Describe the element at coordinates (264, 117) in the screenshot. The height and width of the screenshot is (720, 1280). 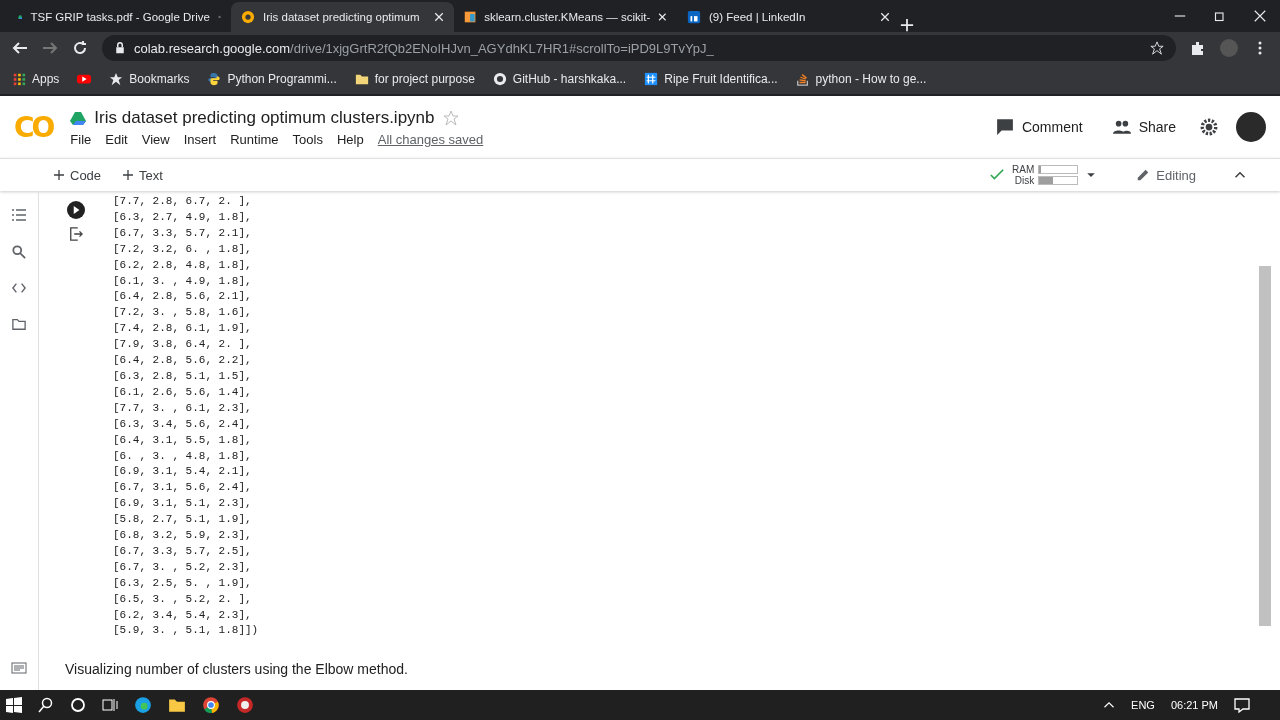
I see `notebook-title: Iris dataset predicting optimum clusters.ipynb` at that location.